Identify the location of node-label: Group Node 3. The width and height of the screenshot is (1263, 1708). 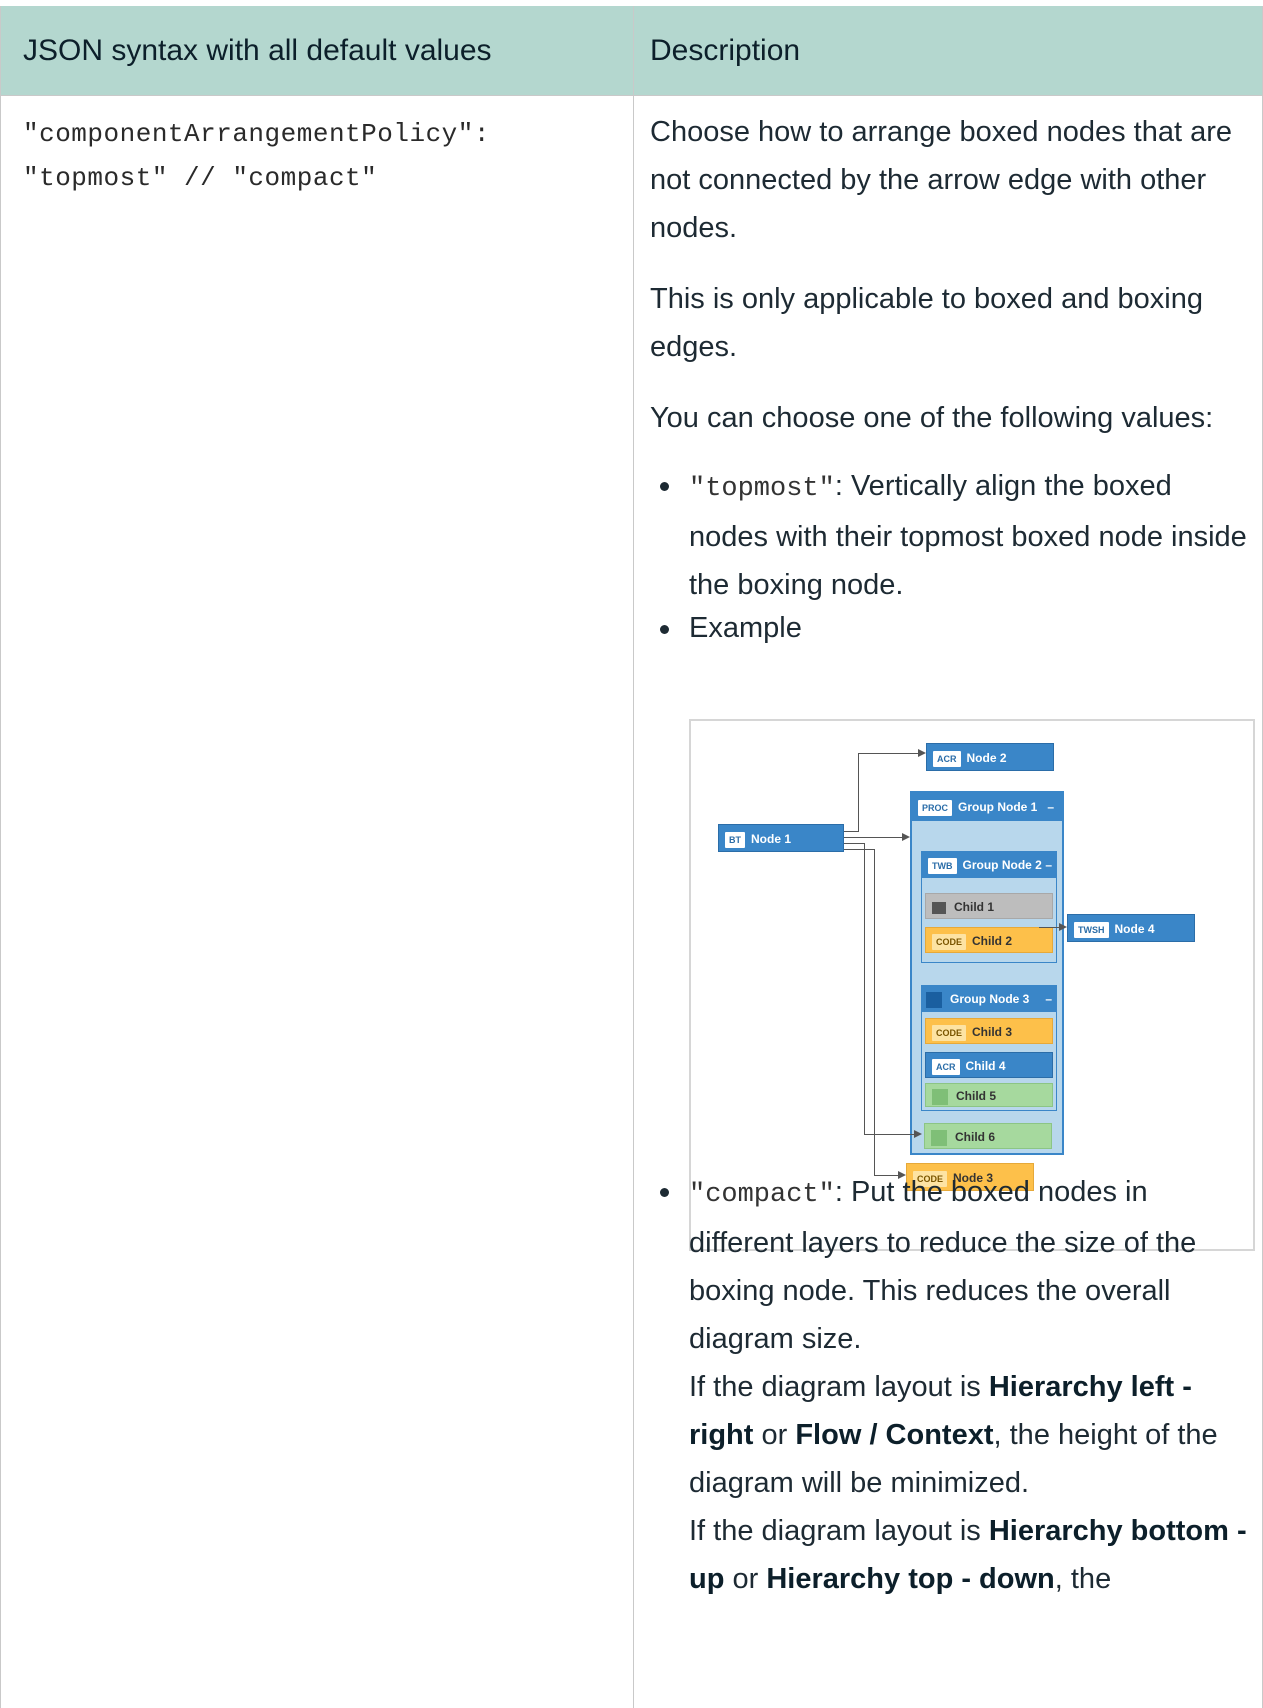
(990, 999).